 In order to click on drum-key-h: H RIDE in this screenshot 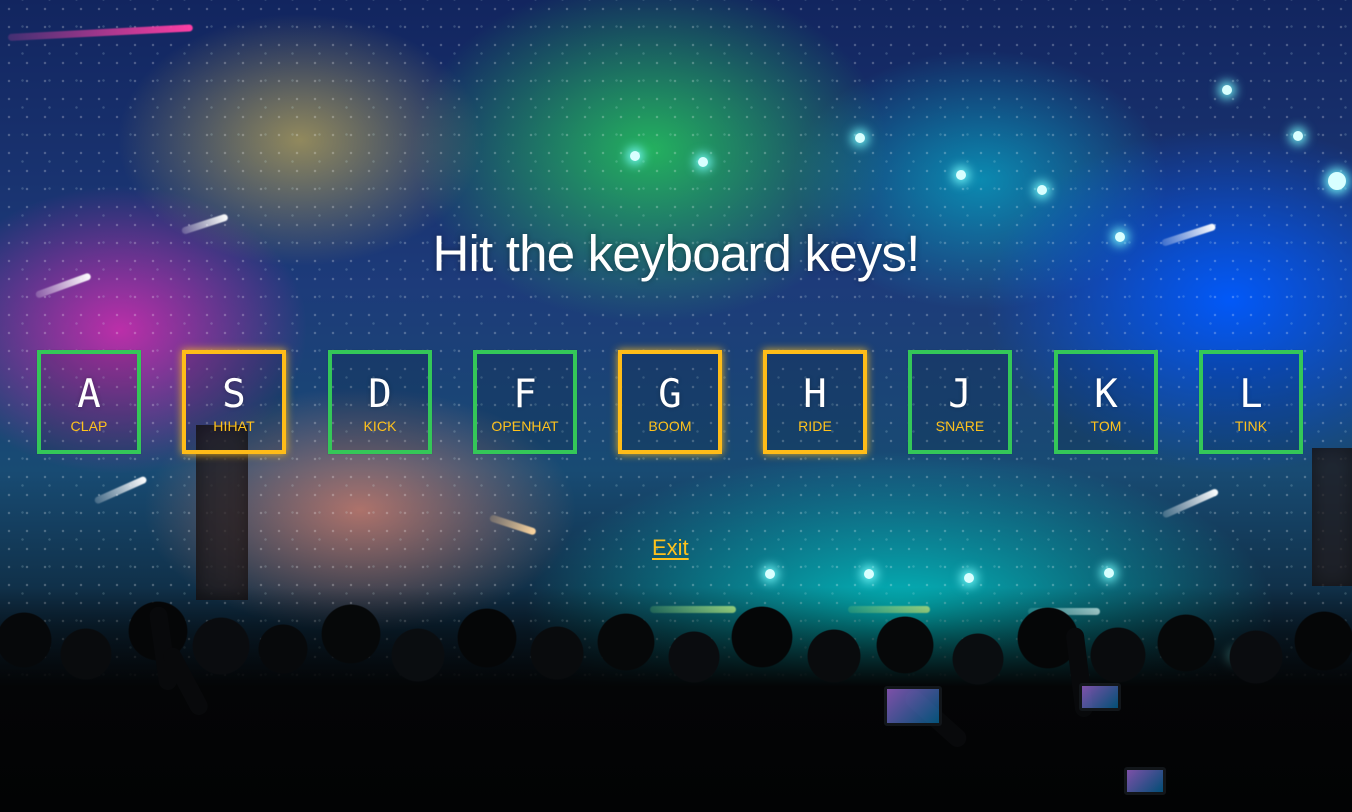, I will do `click(815, 402)`.